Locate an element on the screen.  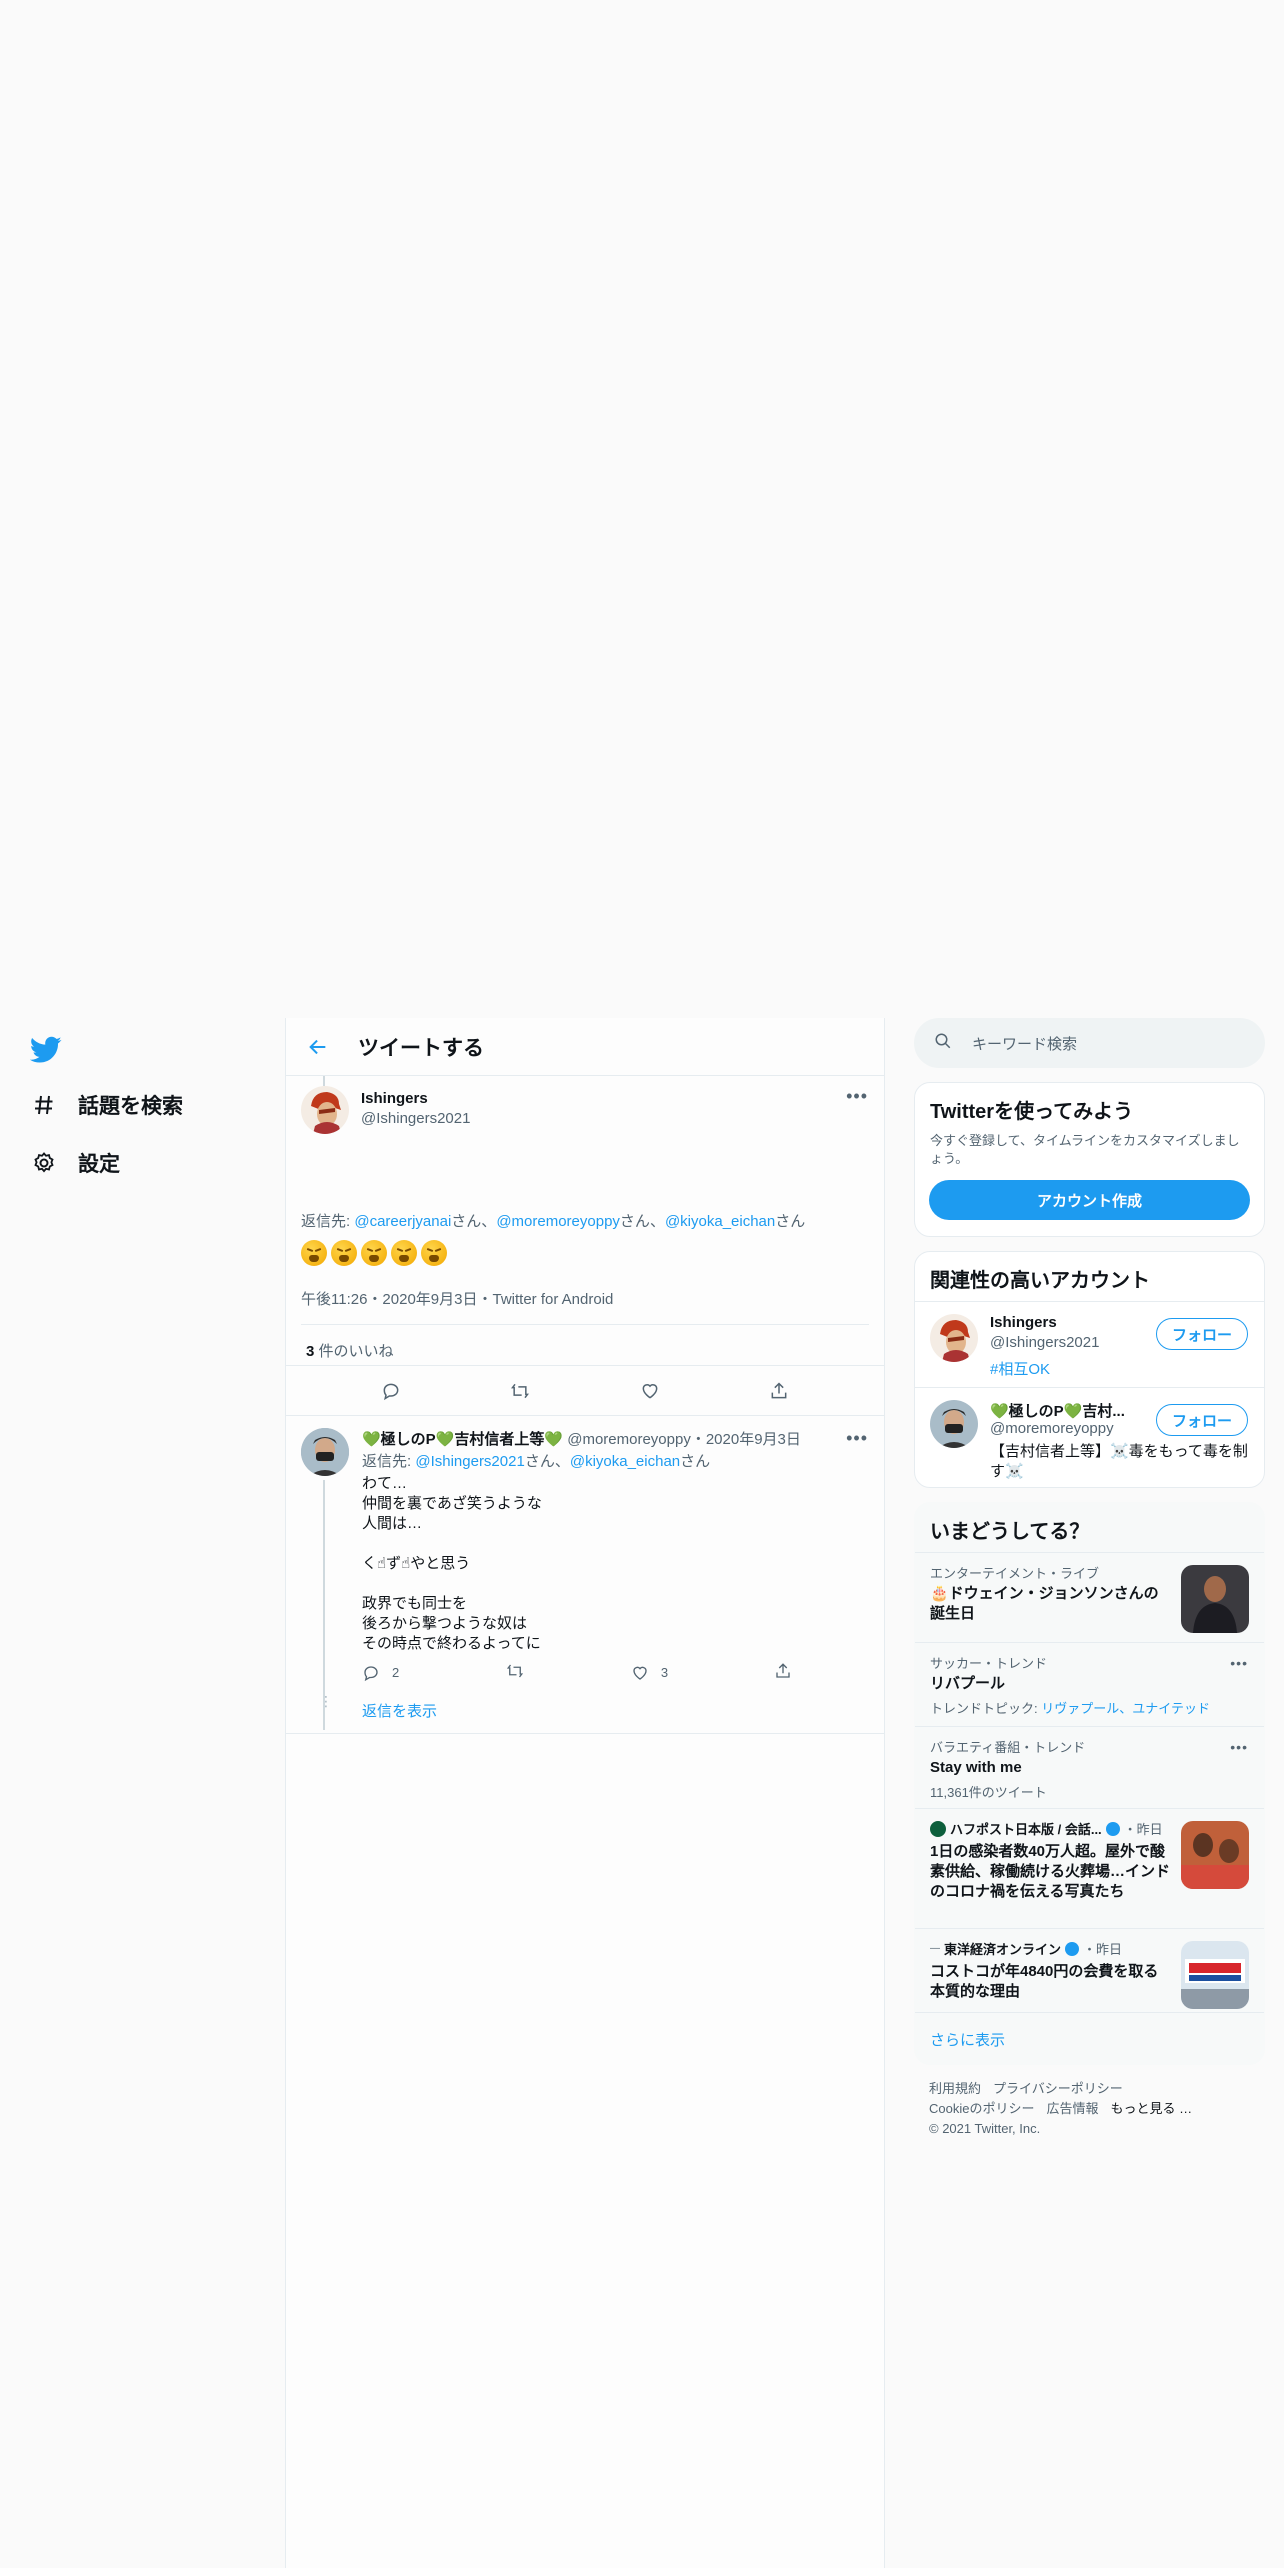
tweet-action-bar is located at coordinates (585, 1391).